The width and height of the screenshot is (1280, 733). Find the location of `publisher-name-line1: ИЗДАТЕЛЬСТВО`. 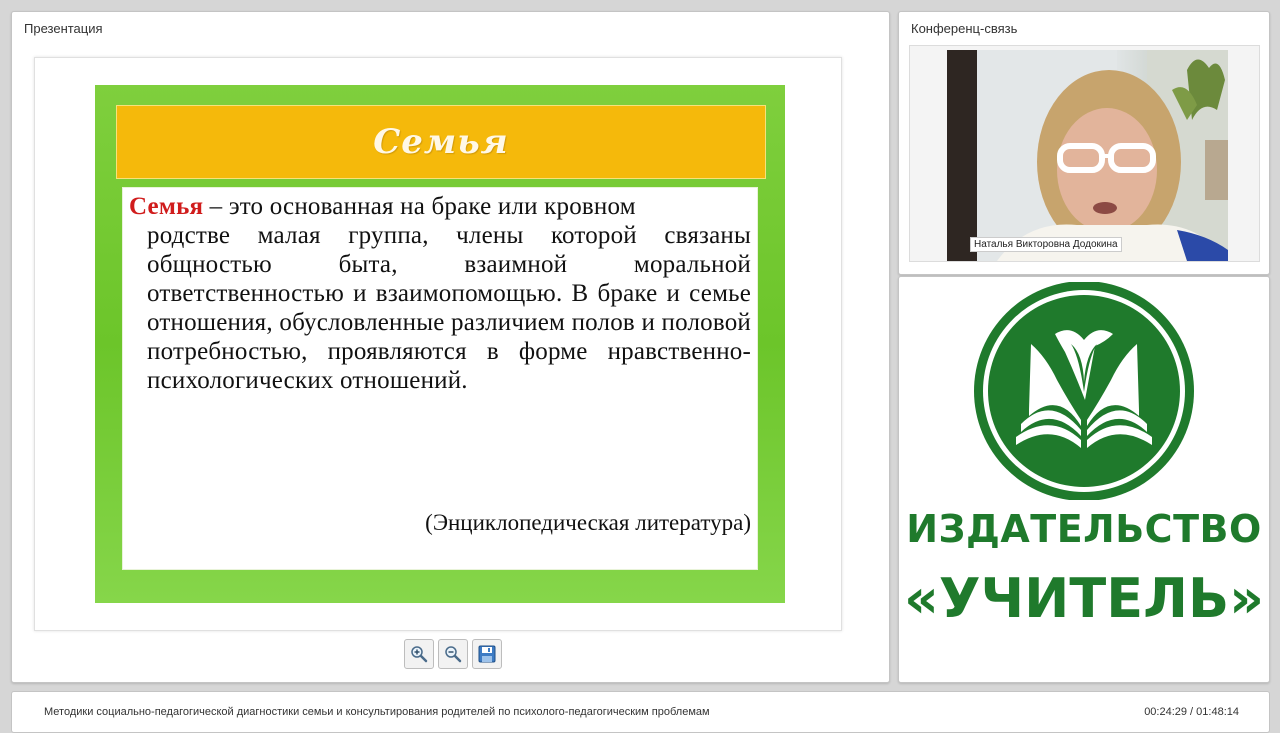

publisher-name-line1: ИЗДАТЕЛЬСТВО is located at coordinates (1084, 529).